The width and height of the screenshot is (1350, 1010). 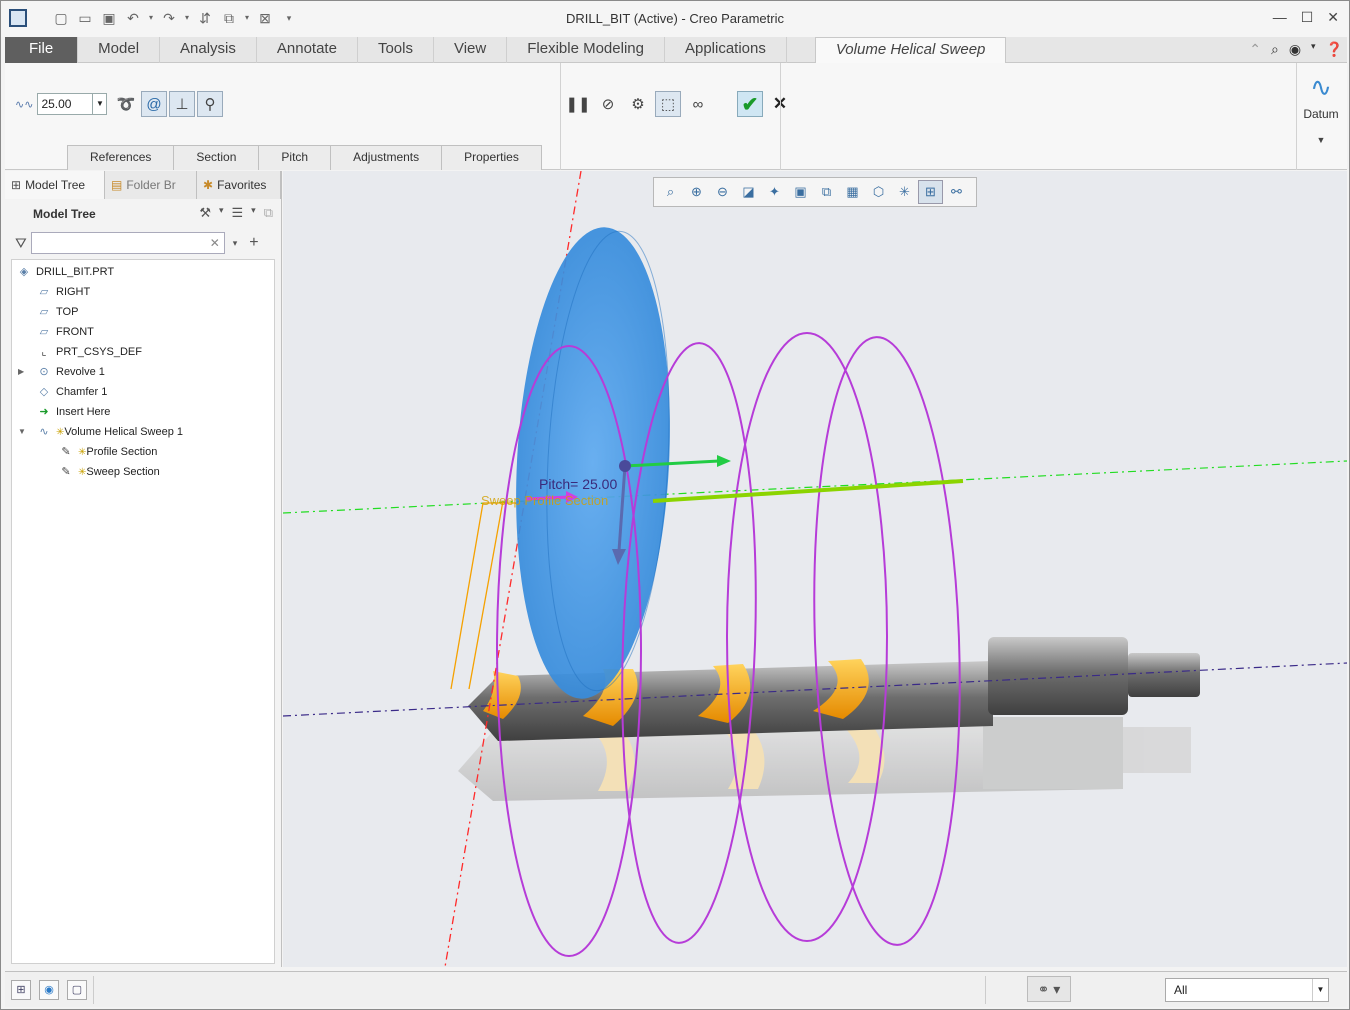 What do you see at coordinates (143, 452) in the screenshot?
I see `tree-item: ✎ ✳Profile Section` at bounding box center [143, 452].